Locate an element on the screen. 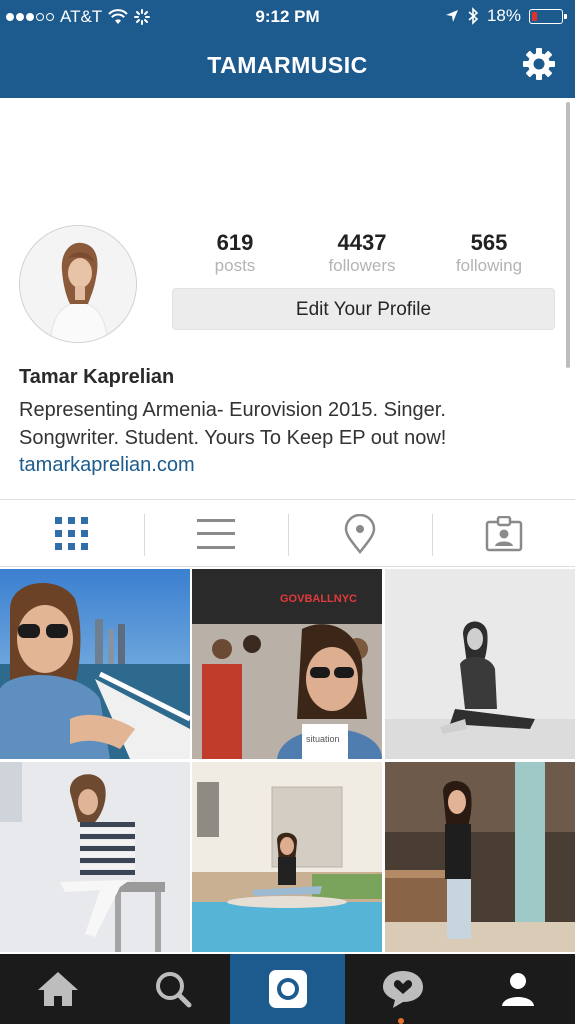 The width and height of the screenshot is (575, 1024). location-arrow-icon is located at coordinates (451, 16).